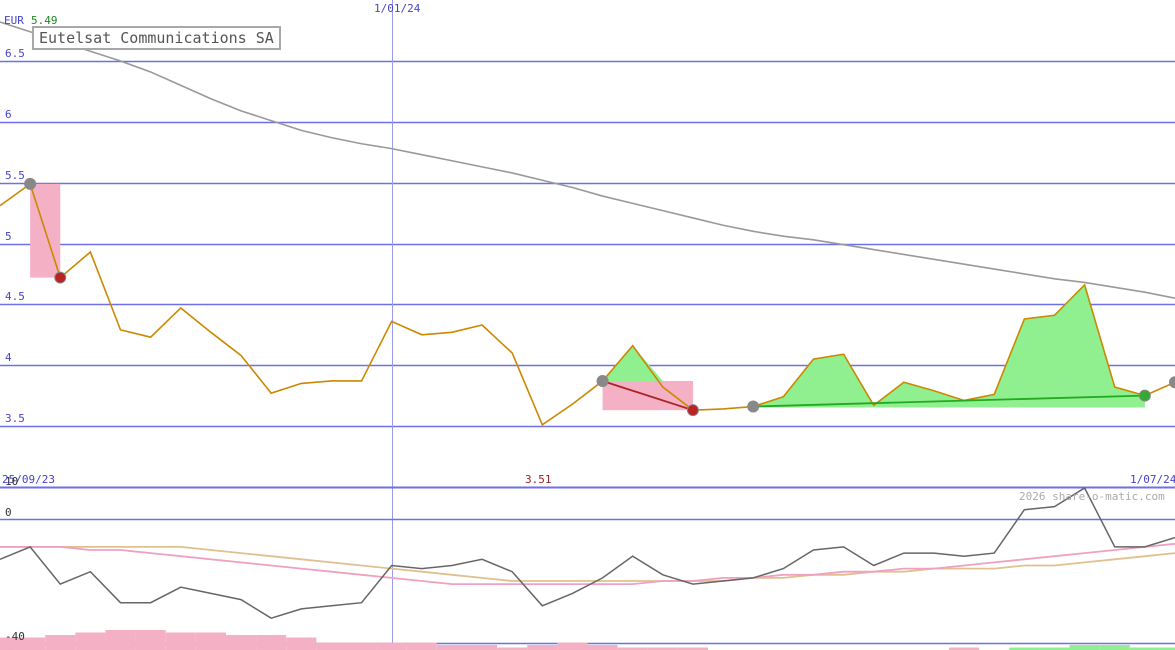  What do you see at coordinates (397, 8) in the screenshot?
I see `x-tick-label: 1/01/24` at bounding box center [397, 8].